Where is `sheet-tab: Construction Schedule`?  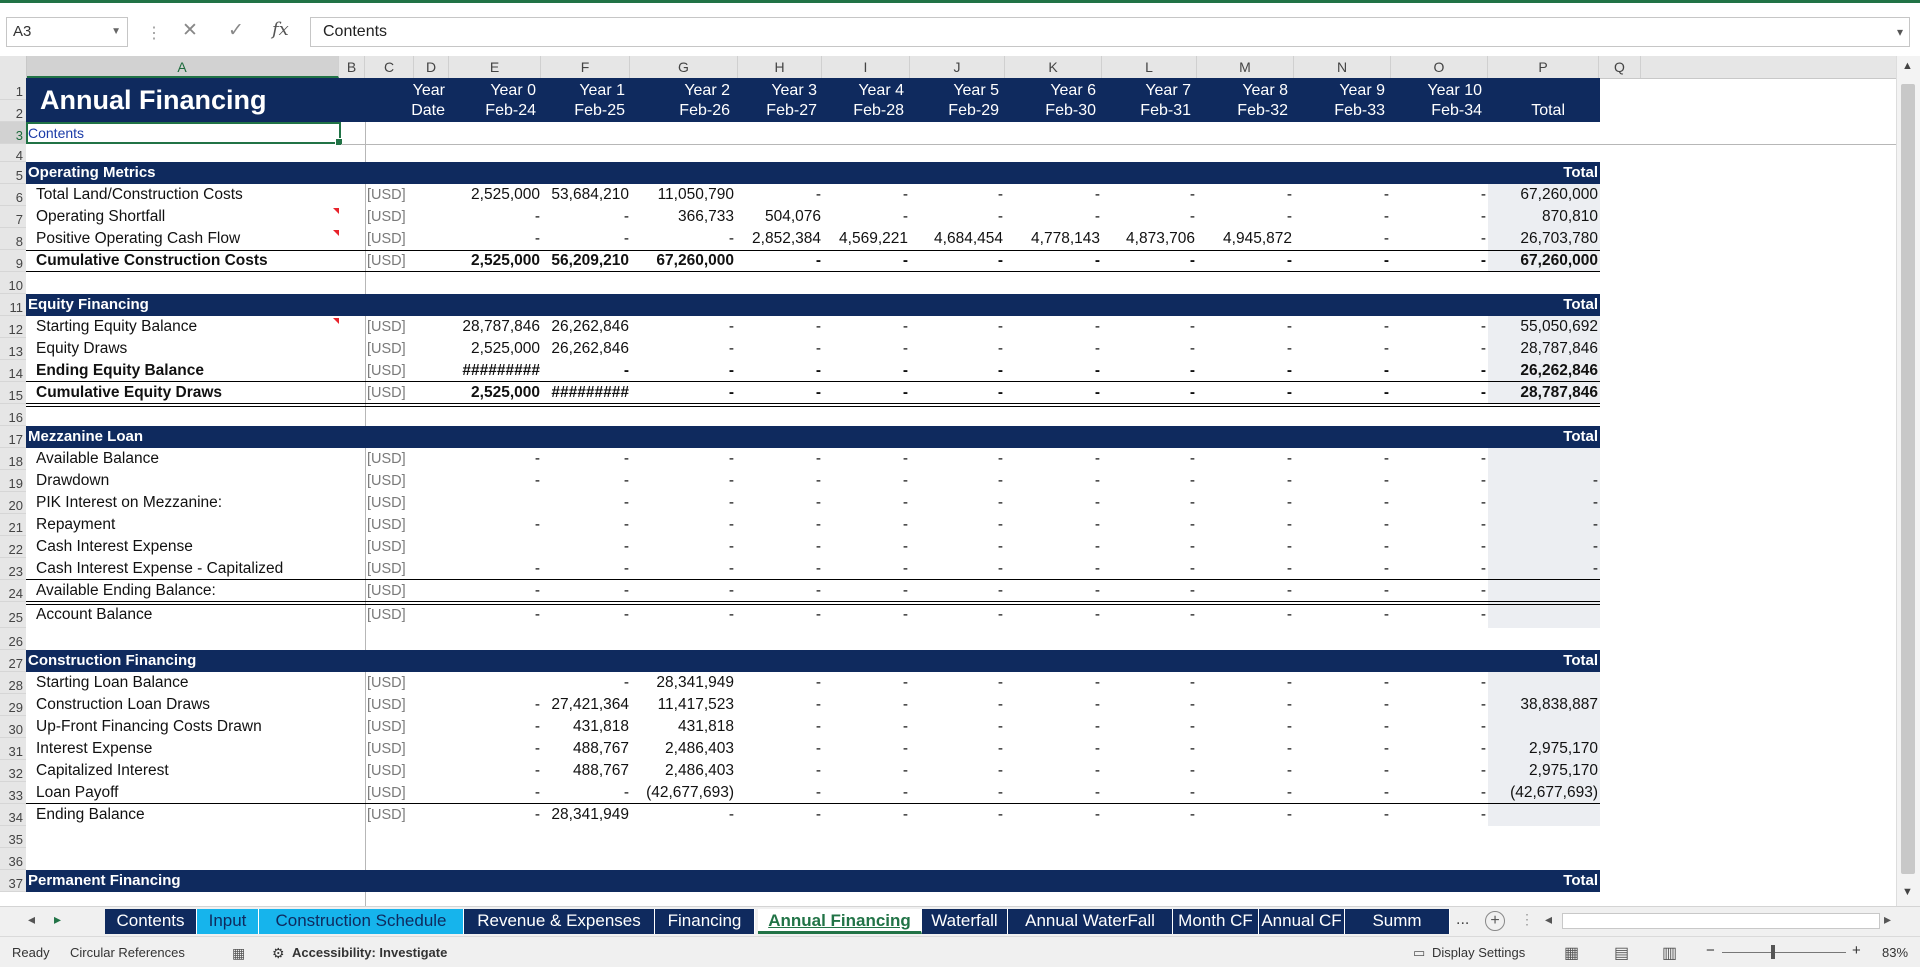 sheet-tab: Construction Schedule is located at coordinates (361, 921).